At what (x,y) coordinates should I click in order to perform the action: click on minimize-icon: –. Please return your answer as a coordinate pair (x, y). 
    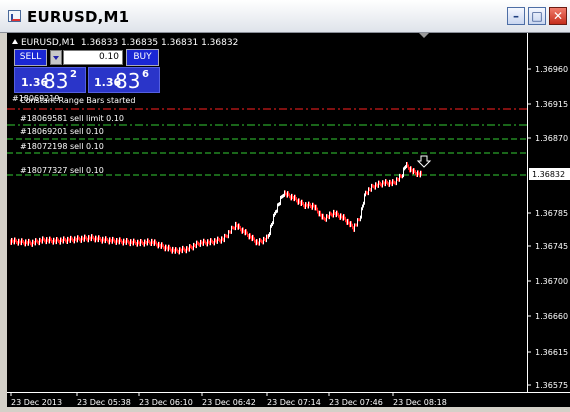
    Looking at the image, I should click on (516, 16).